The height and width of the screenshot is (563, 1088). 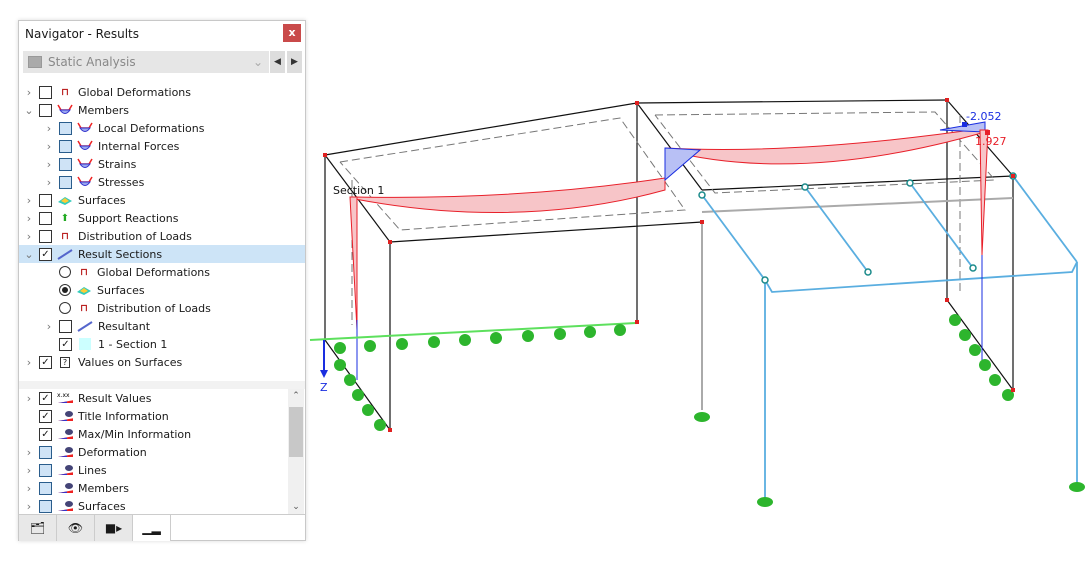 What do you see at coordinates (123, 416) in the screenshot?
I see `tree-item-label: Title Information` at bounding box center [123, 416].